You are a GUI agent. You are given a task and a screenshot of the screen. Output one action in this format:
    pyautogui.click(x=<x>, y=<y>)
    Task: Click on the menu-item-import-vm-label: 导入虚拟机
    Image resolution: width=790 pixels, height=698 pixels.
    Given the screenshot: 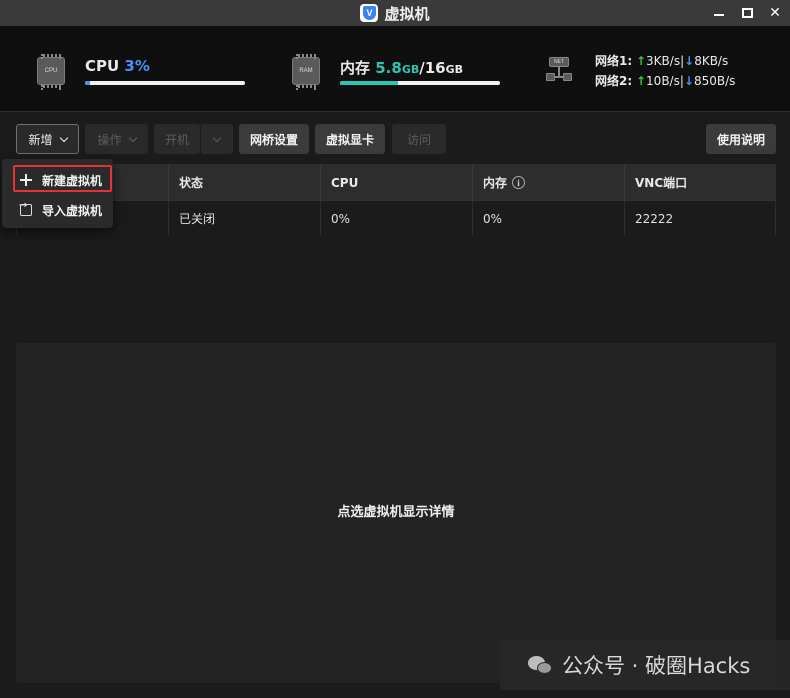 What is the action you would take?
    pyautogui.click(x=72, y=210)
    